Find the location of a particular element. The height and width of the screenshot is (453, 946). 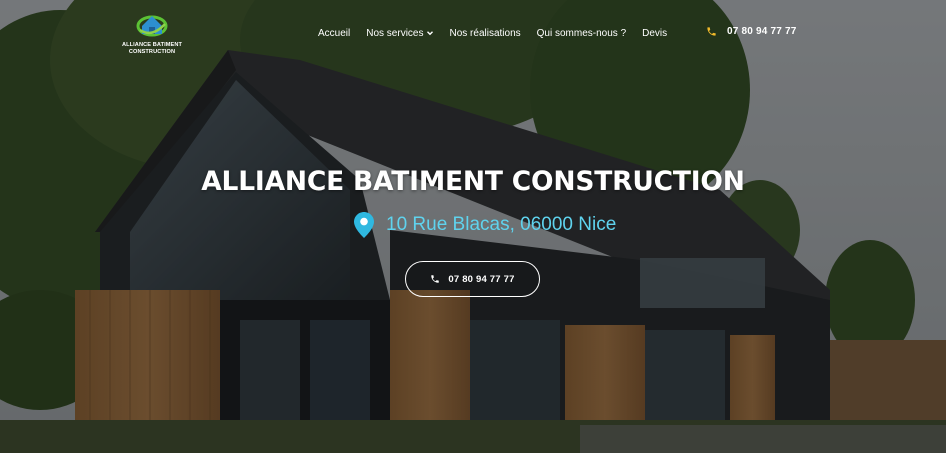

hero-address: 10 Rue Blacas, 06000 Nice is located at coordinates (485, 225).